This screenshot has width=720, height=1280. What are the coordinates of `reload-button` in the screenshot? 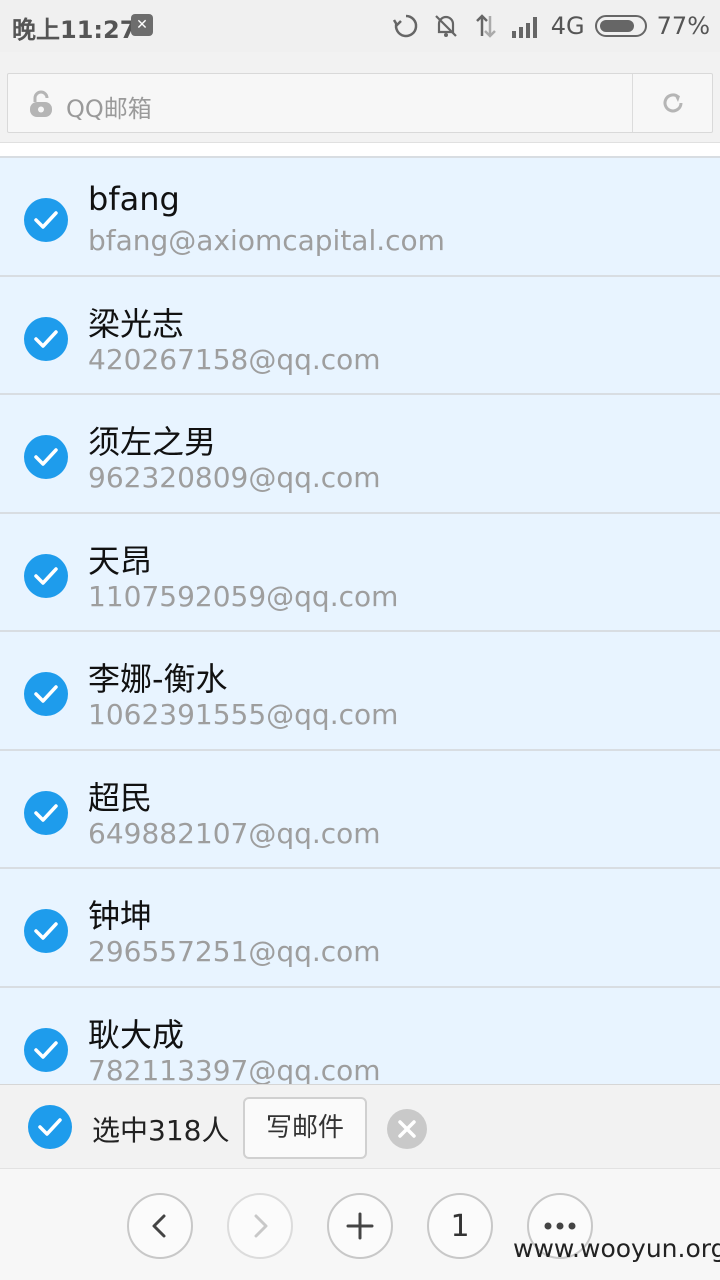 It's located at (673, 103).